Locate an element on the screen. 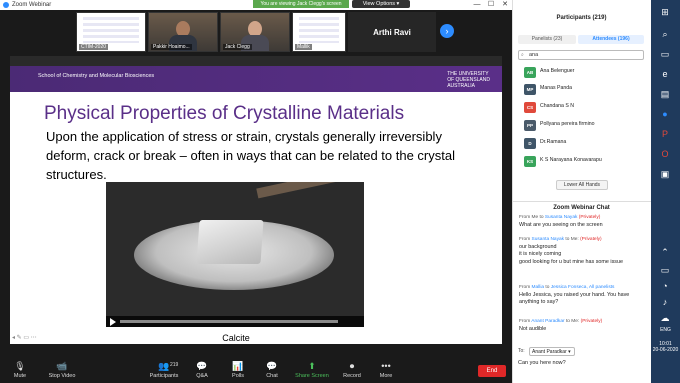 The height and width of the screenshot is (383, 680). app-icon: ▣ is located at coordinates (665, 174).